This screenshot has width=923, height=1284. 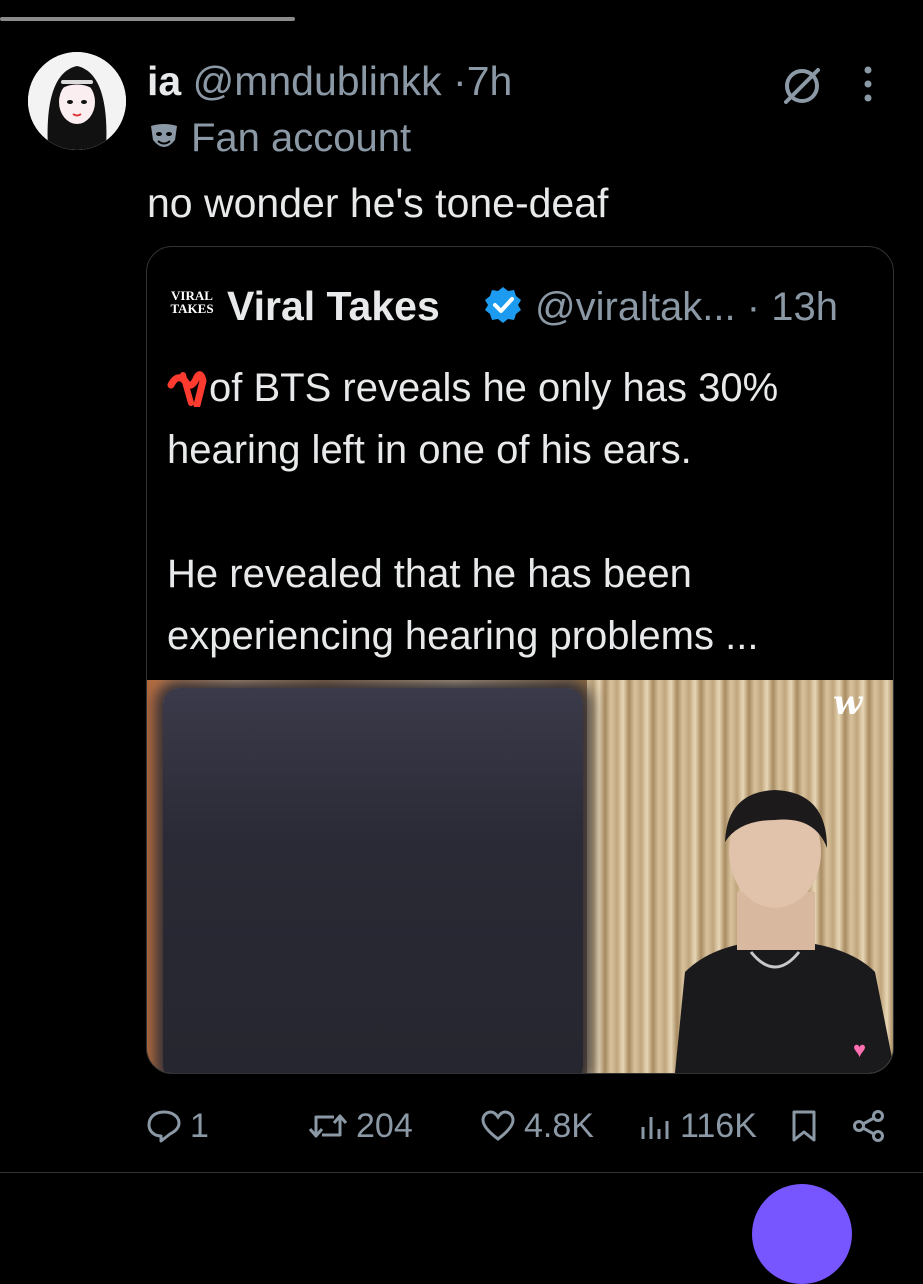 What do you see at coordinates (718, 1125) in the screenshot?
I see `view-count: 116K` at bounding box center [718, 1125].